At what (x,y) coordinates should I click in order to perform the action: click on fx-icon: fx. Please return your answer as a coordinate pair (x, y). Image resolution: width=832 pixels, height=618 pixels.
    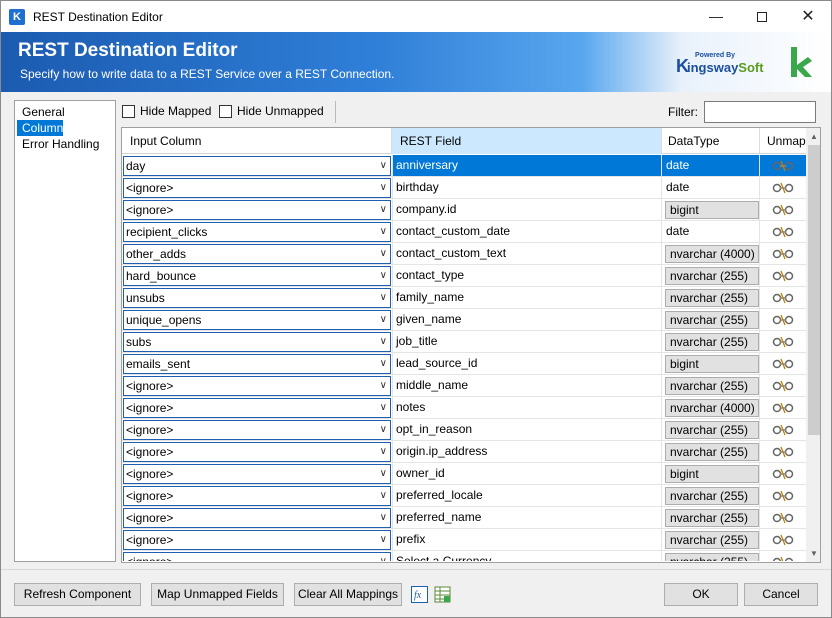
    Looking at the image, I should click on (419, 594).